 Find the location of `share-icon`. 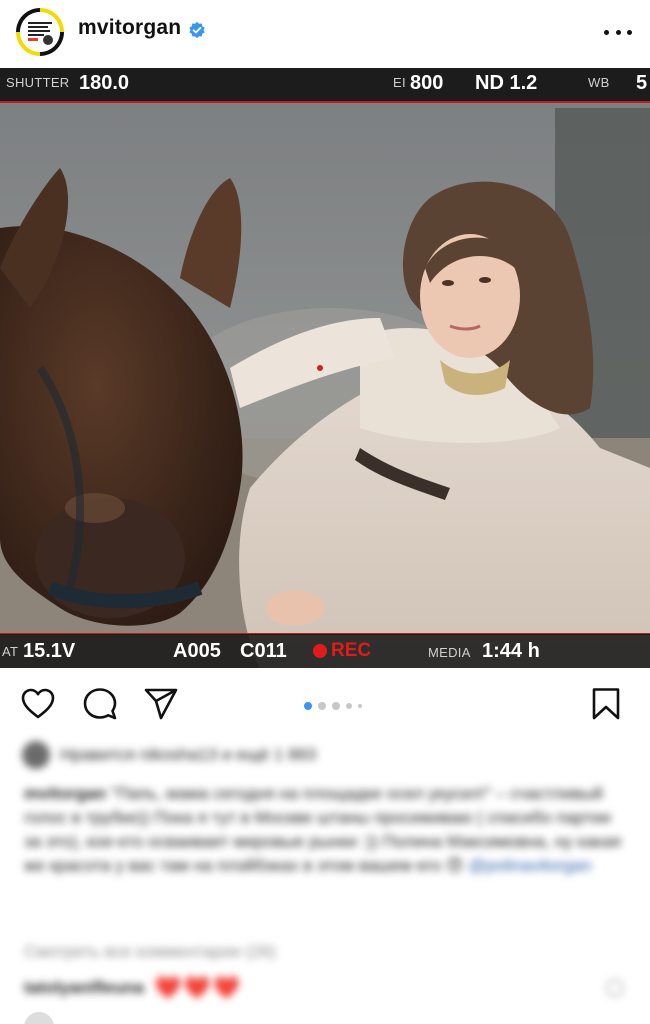

share-icon is located at coordinates (161, 704).